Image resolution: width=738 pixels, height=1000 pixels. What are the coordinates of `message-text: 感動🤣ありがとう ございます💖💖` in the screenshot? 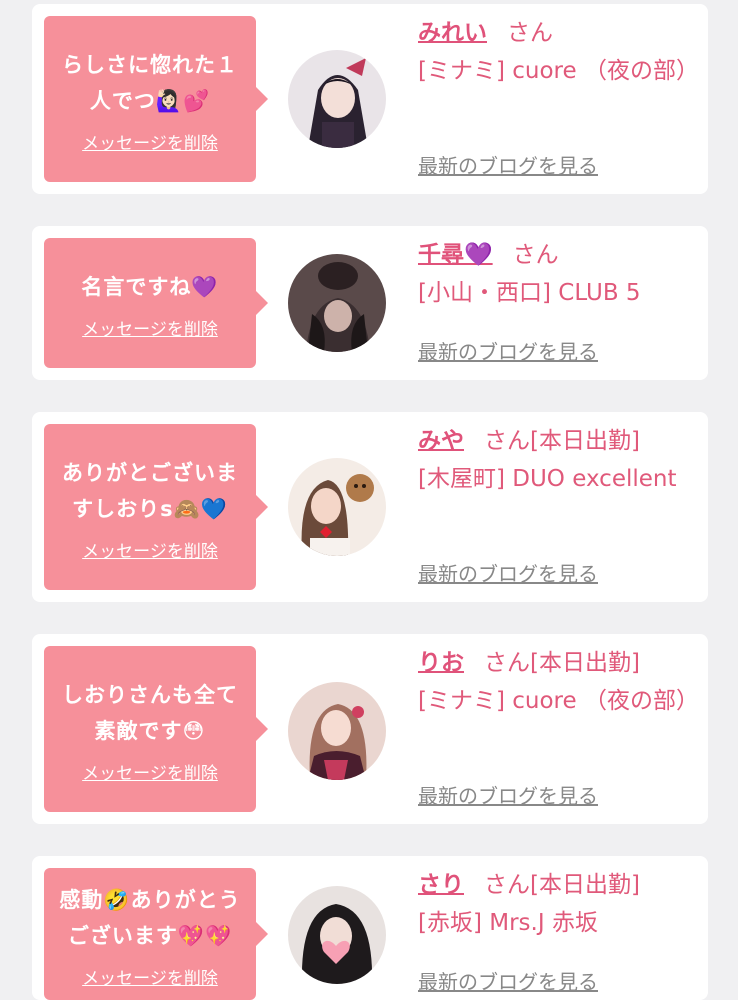 It's located at (150, 917).